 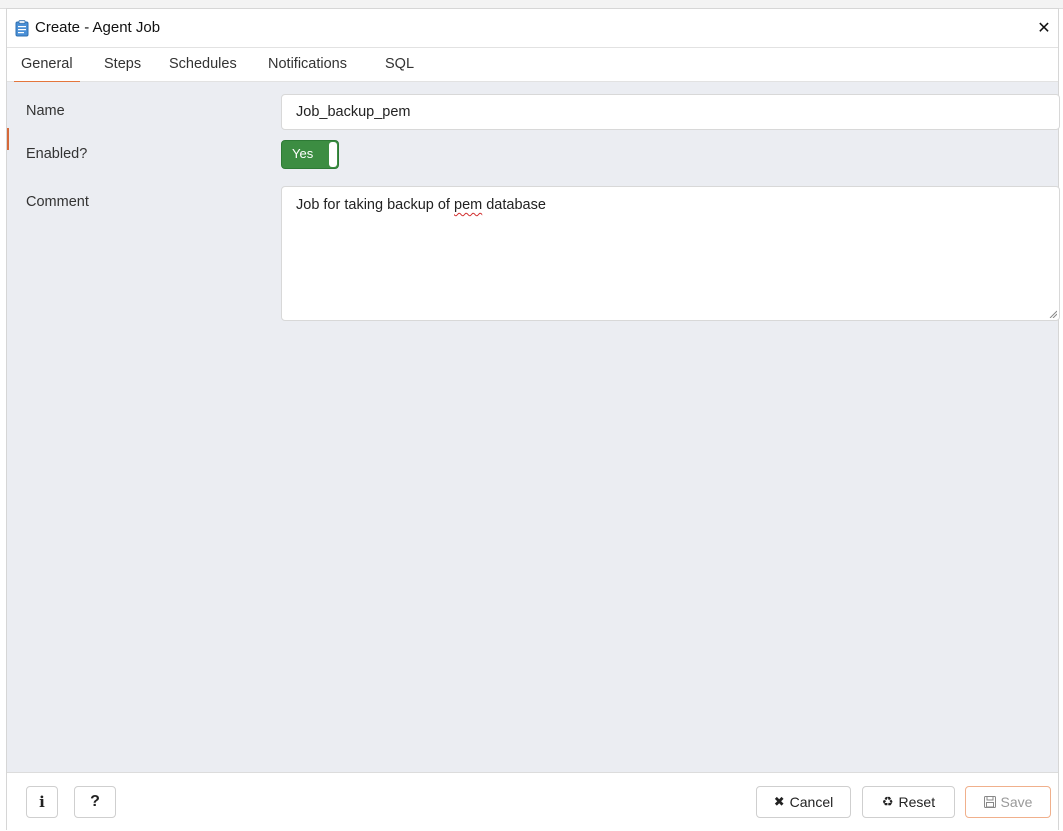 I want to click on times-icon: ✖, so click(x=779, y=801).